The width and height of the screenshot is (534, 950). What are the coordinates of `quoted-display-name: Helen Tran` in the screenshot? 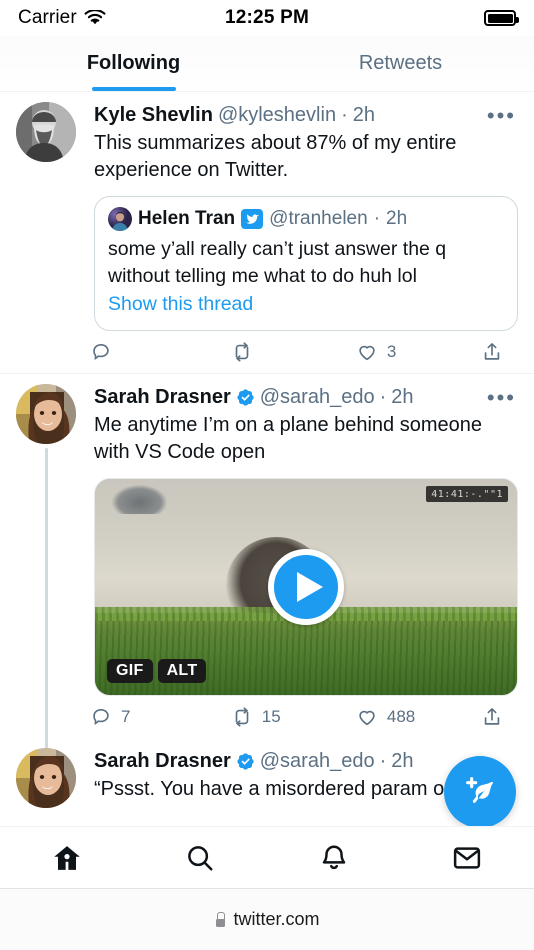 It's located at (186, 219).